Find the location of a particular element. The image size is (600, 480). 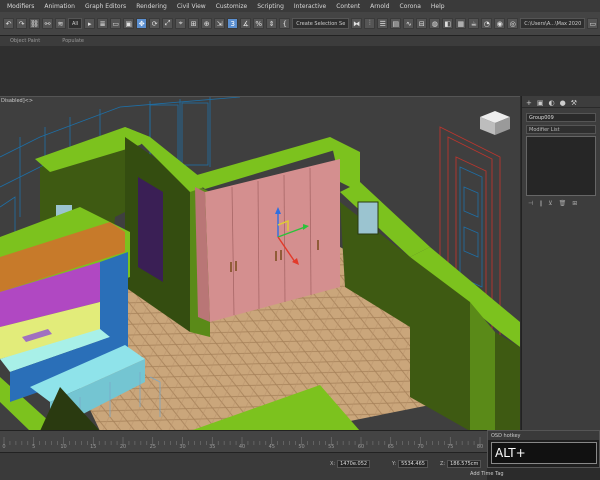

x-coord-field: 1470e.052 is located at coordinates (354, 464).